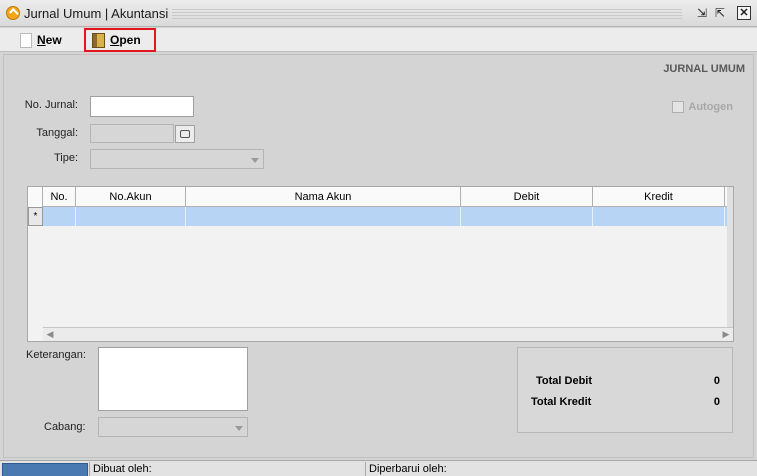  Describe the element at coordinates (35, 216) in the screenshot. I see `new-row-marker: *` at that location.